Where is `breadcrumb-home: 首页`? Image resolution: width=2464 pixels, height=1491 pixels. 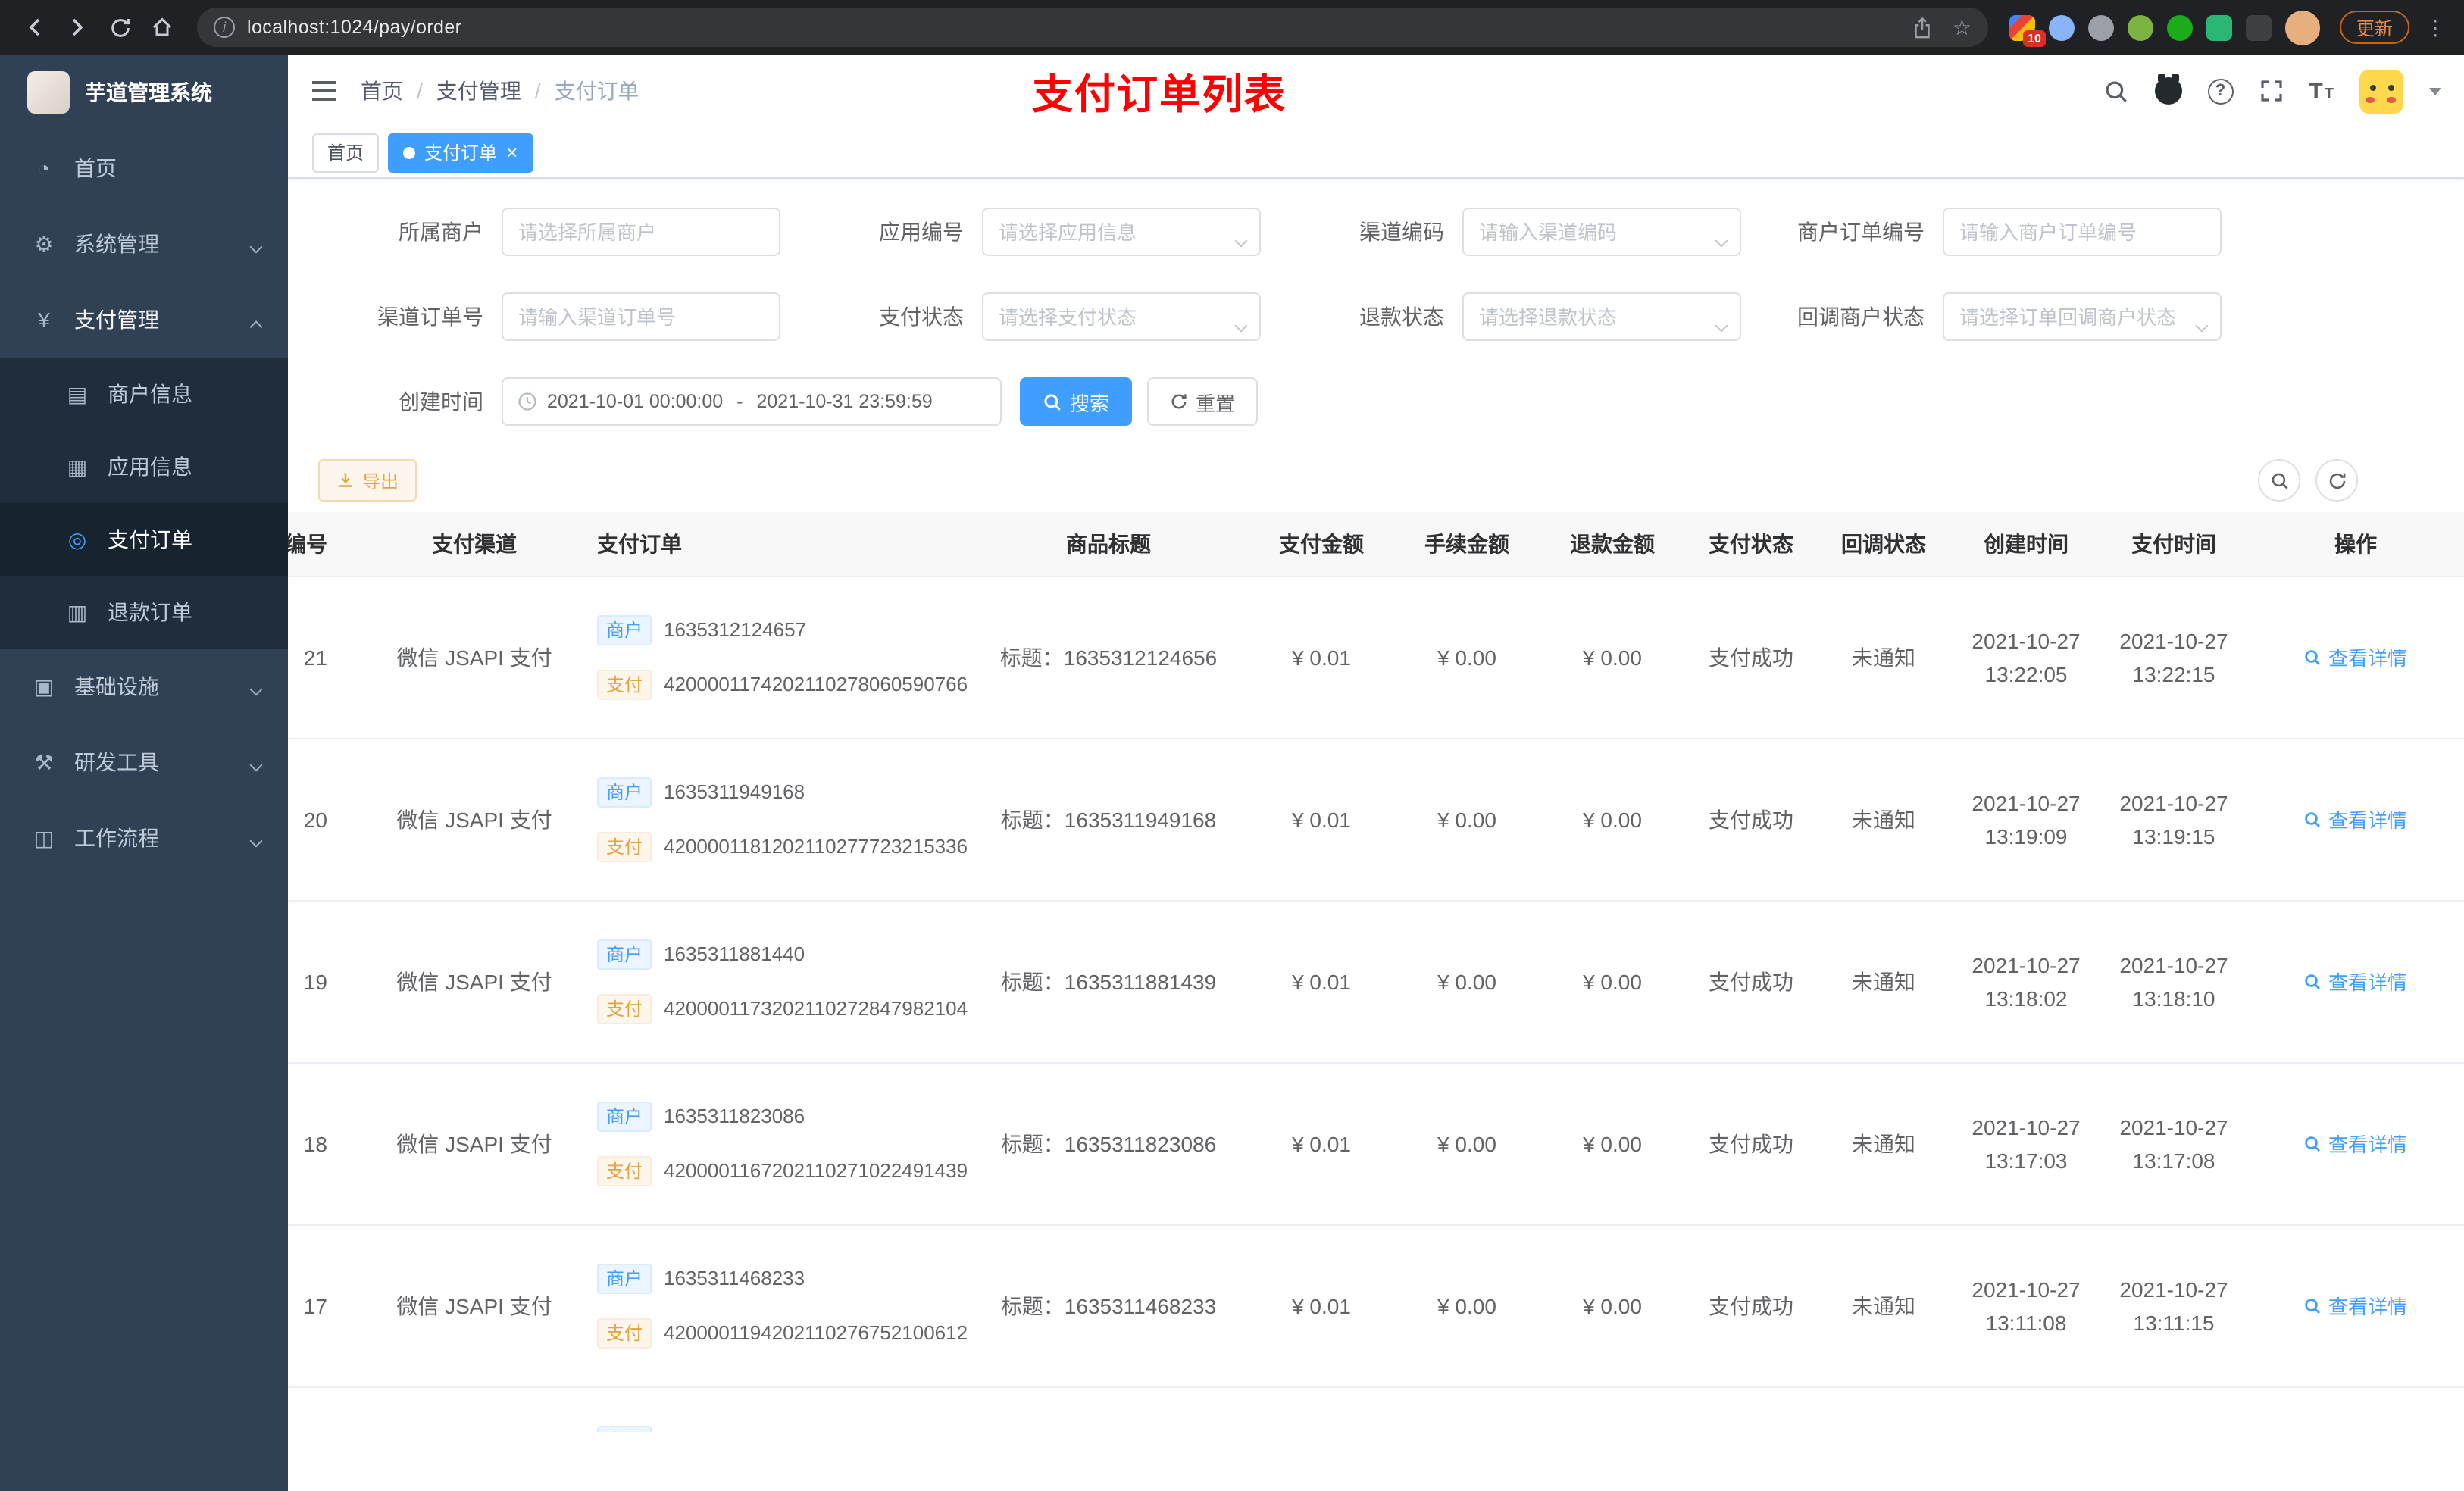 breadcrumb-home: 首页 is located at coordinates (382, 91).